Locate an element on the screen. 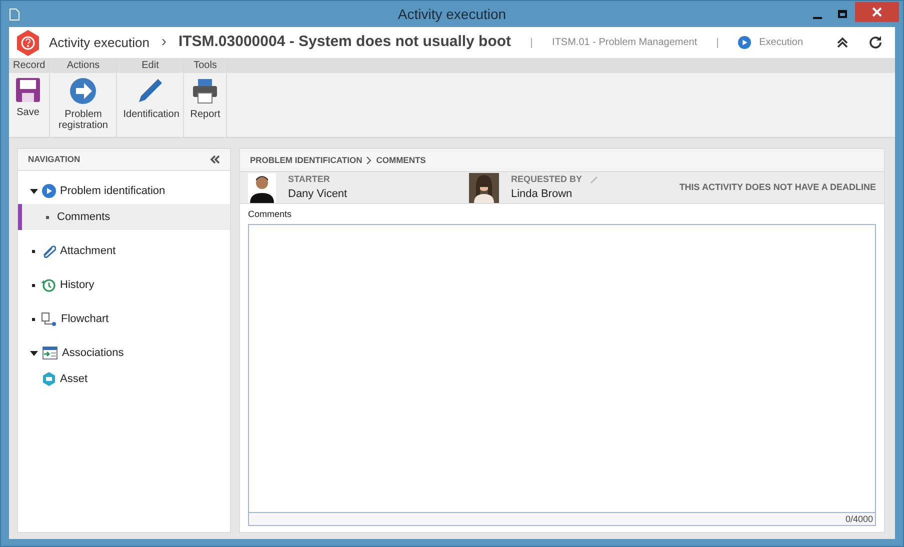 Image resolution: width=904 pixels, height=547 pixels. printer-icon is located at coordinates (205, 91).